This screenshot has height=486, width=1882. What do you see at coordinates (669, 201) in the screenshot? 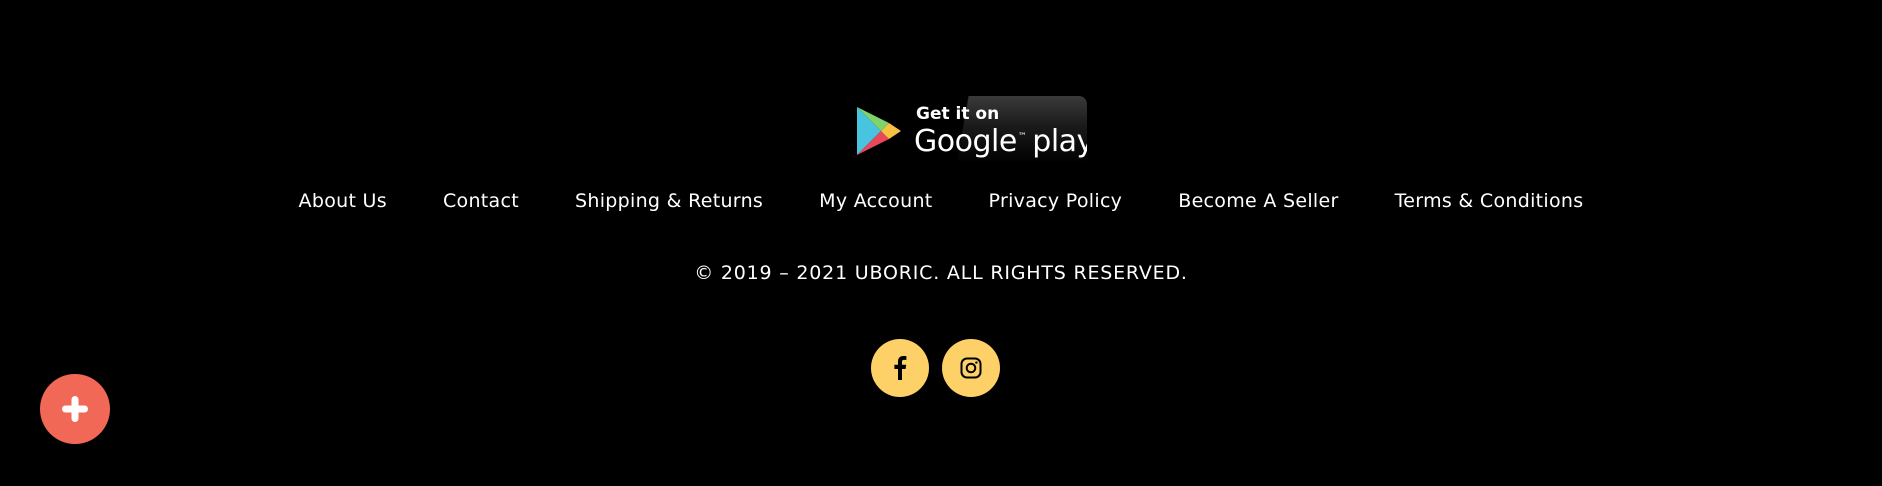
I see `footer-link-shipping-returns: Shipping & Returns` at bounding box center [669, 201].